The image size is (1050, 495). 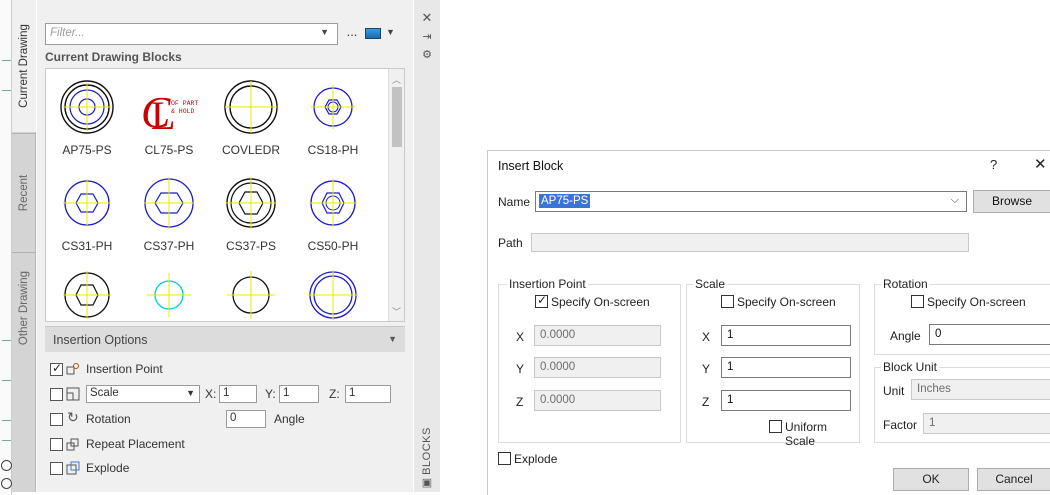 I want to click on view-dropdown-icon: ▼, so click(x=390, y=32).